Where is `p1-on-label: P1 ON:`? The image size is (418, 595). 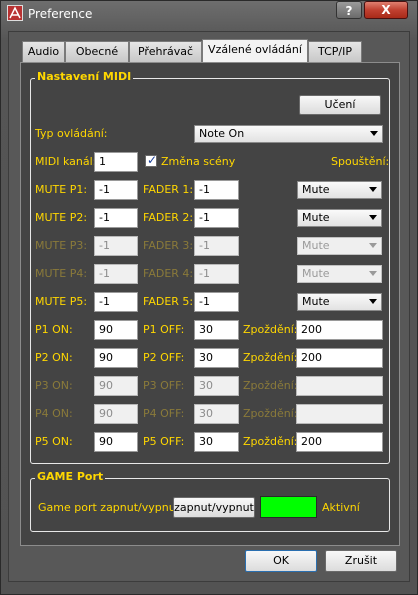
p1-on-label: P1 ON: is located at coordinates (54, 329).